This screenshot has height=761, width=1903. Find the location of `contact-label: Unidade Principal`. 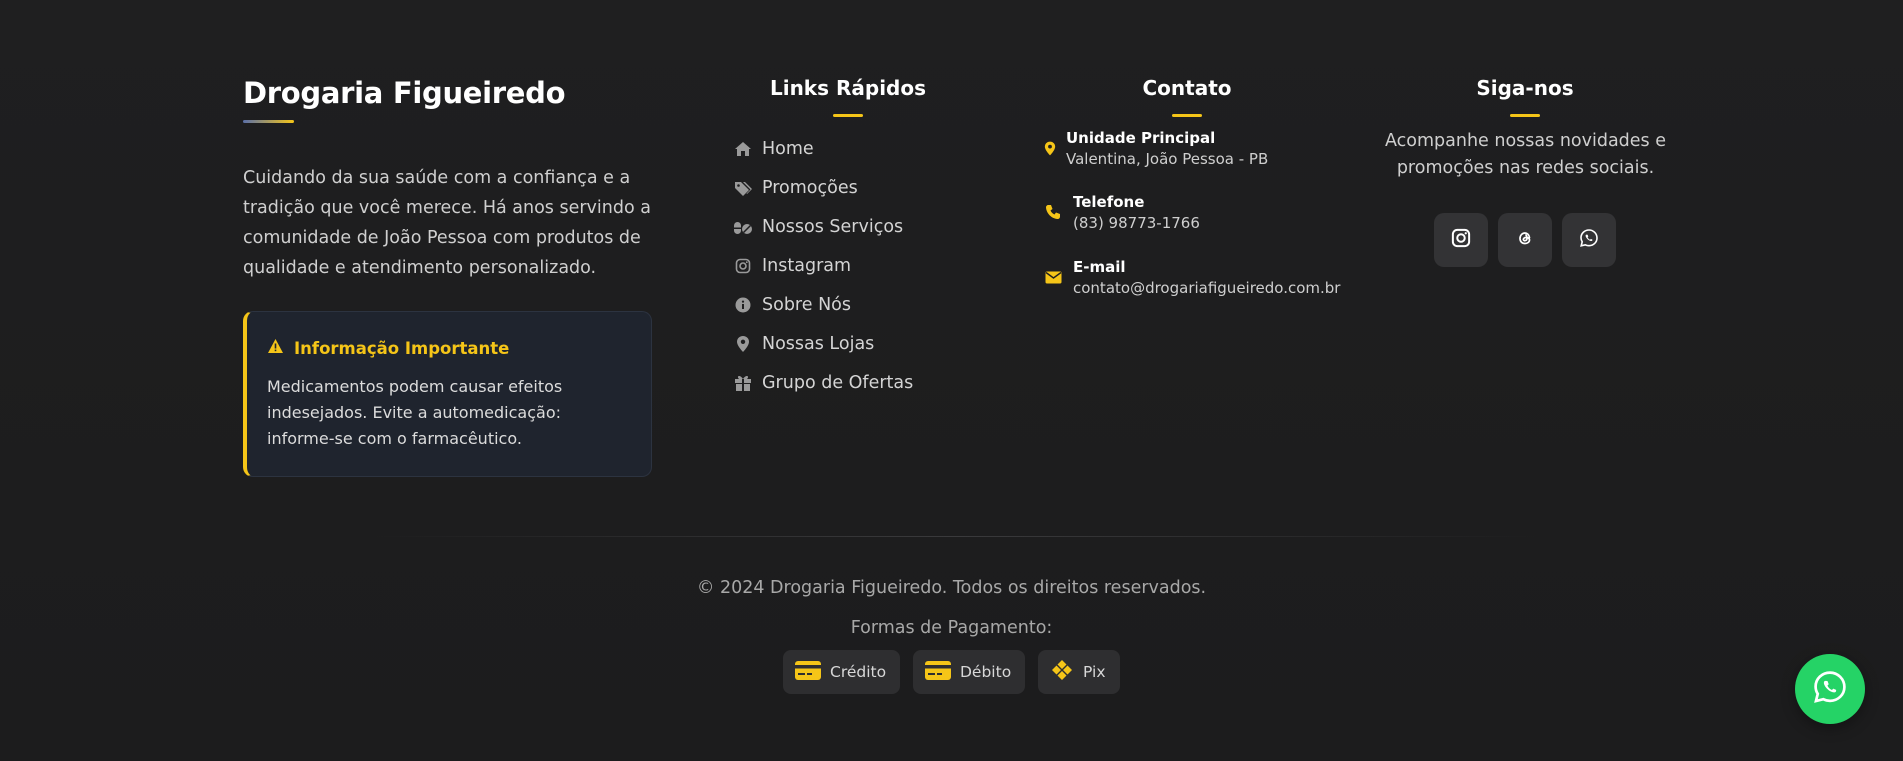

contact-label: Unidade Principal is located at coordinates (1141, 138).